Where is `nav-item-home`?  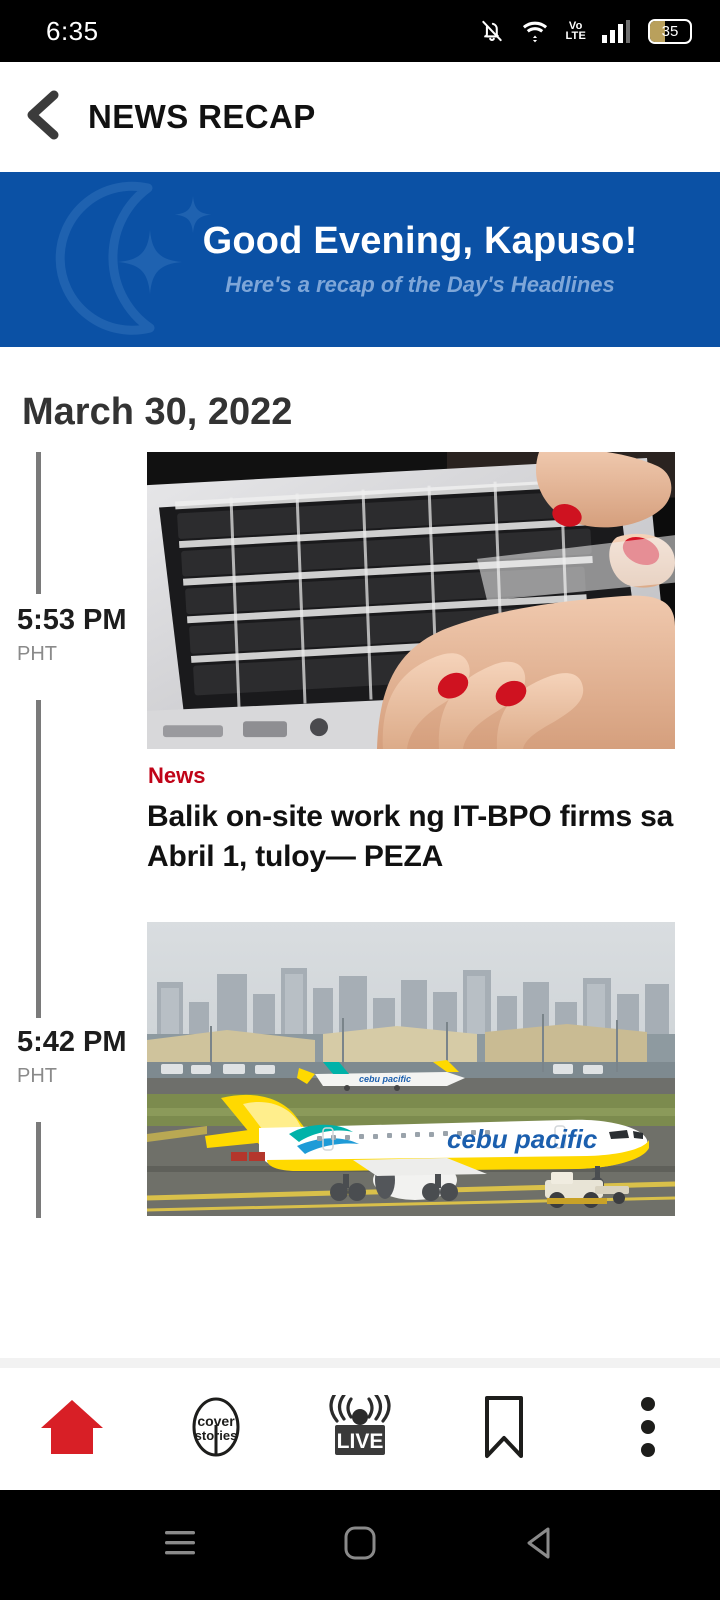 nav-item-home is located at coordinates (72, 1438).